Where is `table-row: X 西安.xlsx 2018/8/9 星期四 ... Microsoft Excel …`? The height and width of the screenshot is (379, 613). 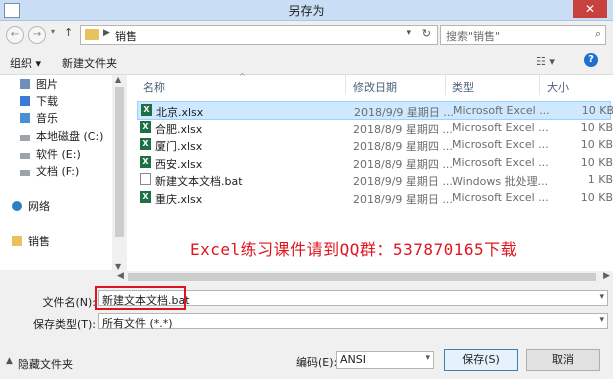 table-row: X 西安.xlsx 2018/8/9 星期四 ... Microsoft Excel … is located at coordinates (375, 162).